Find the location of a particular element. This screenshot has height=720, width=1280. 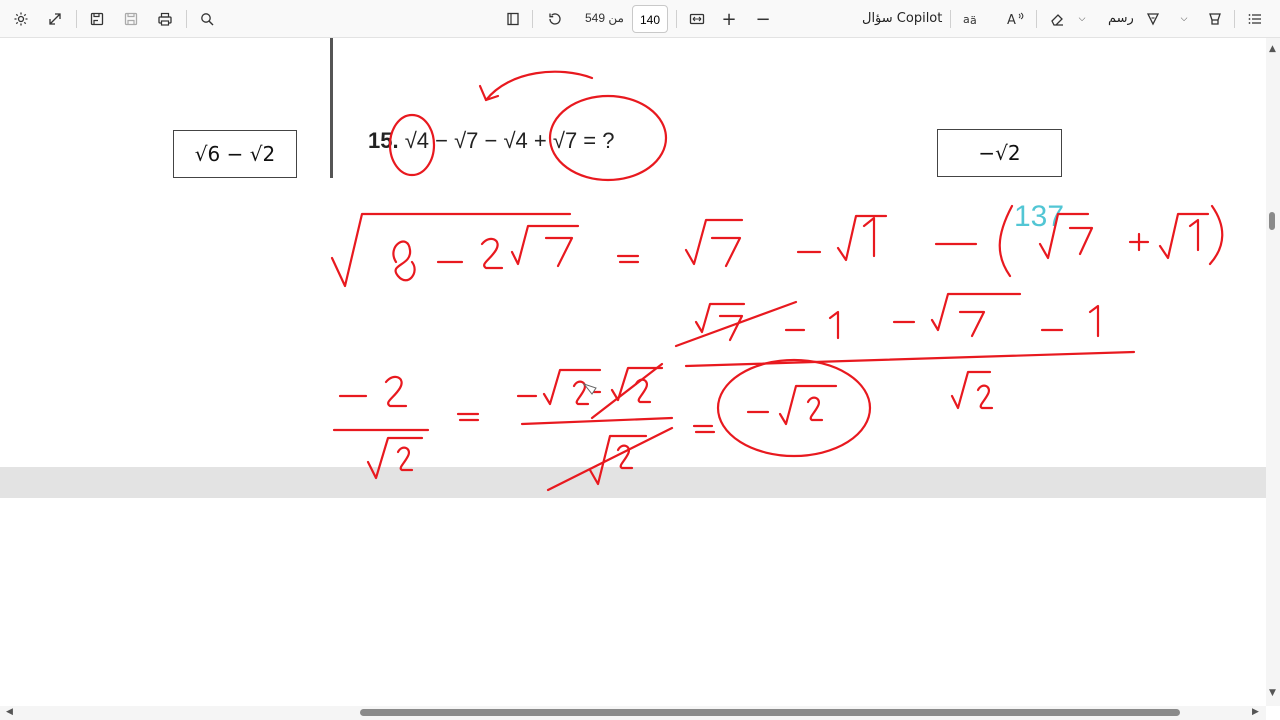

question-15: 15. √4 − √7 − √4 + √7 = ? is located at coordinates (491, 141).